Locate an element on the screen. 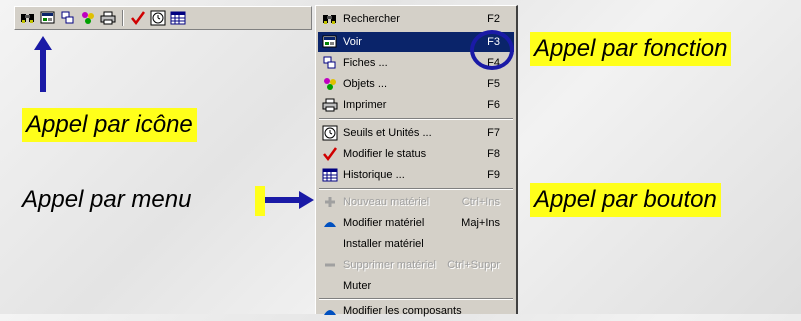 The height and width of the screenshot is (321, 801). callout-menu: Appel par menu is located at coordinates (107, 199).